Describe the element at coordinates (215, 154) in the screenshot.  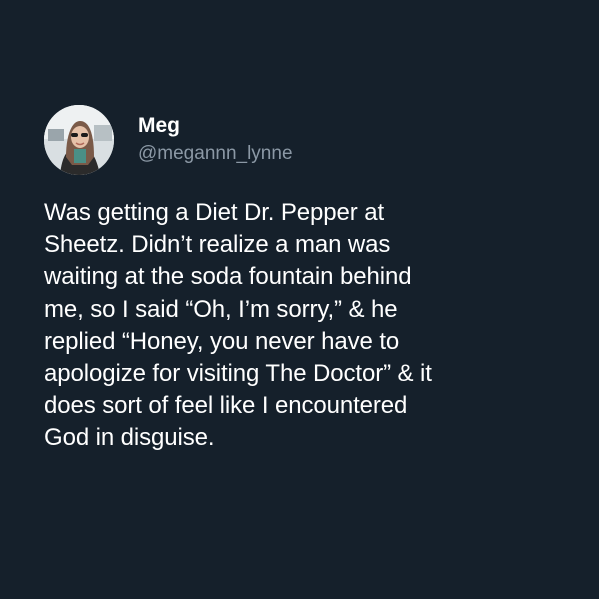
I see `username-handle: @megannn_lynne` at that location.